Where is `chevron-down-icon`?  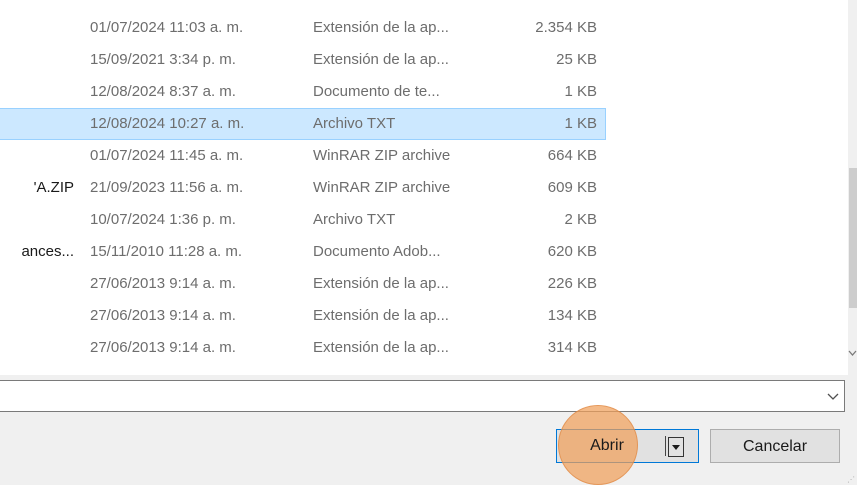
chevron-down-icon is located at coordinates (833, 396).